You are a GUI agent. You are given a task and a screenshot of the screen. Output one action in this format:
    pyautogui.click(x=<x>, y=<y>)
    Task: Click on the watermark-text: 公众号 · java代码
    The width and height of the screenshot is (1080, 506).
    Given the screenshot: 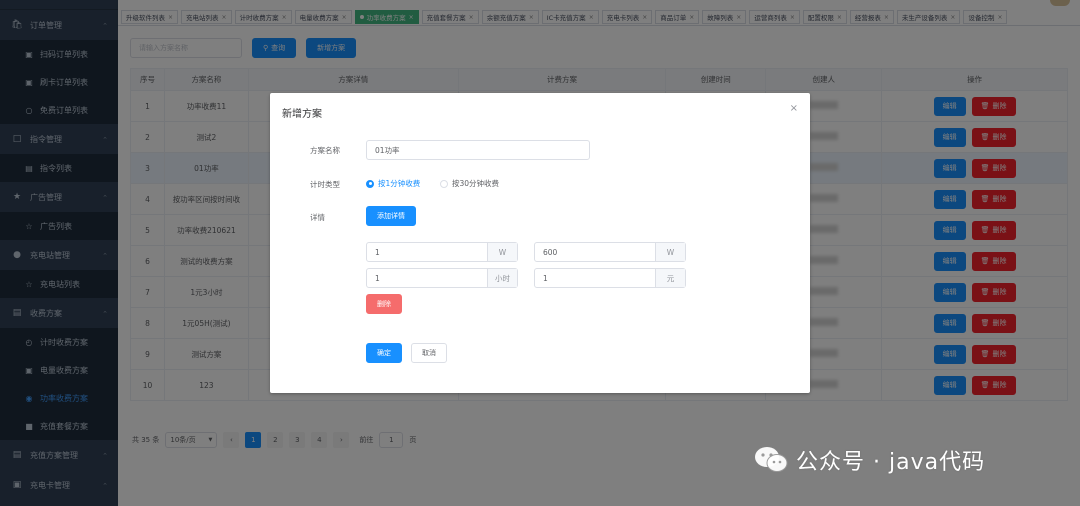 What is the action you would take?
    pyautogui.click(x=891, y=462)
    